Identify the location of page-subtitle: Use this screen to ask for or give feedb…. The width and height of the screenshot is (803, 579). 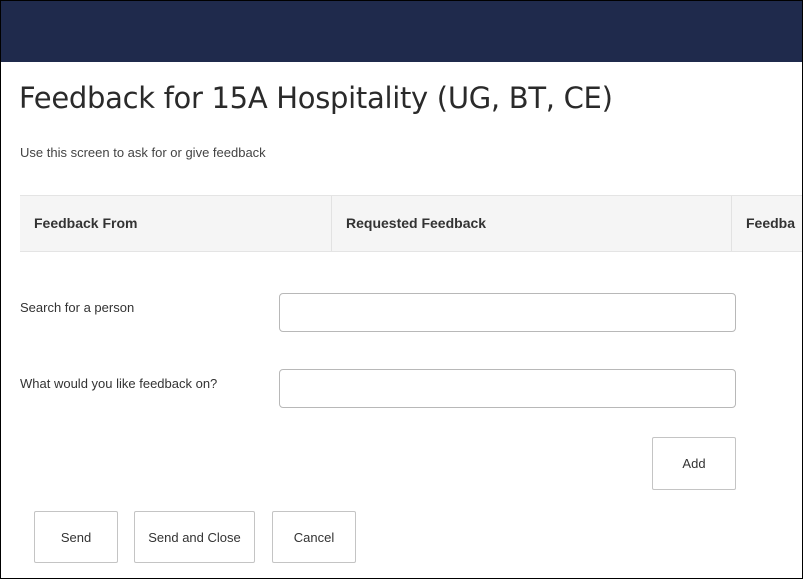
(143, 152).